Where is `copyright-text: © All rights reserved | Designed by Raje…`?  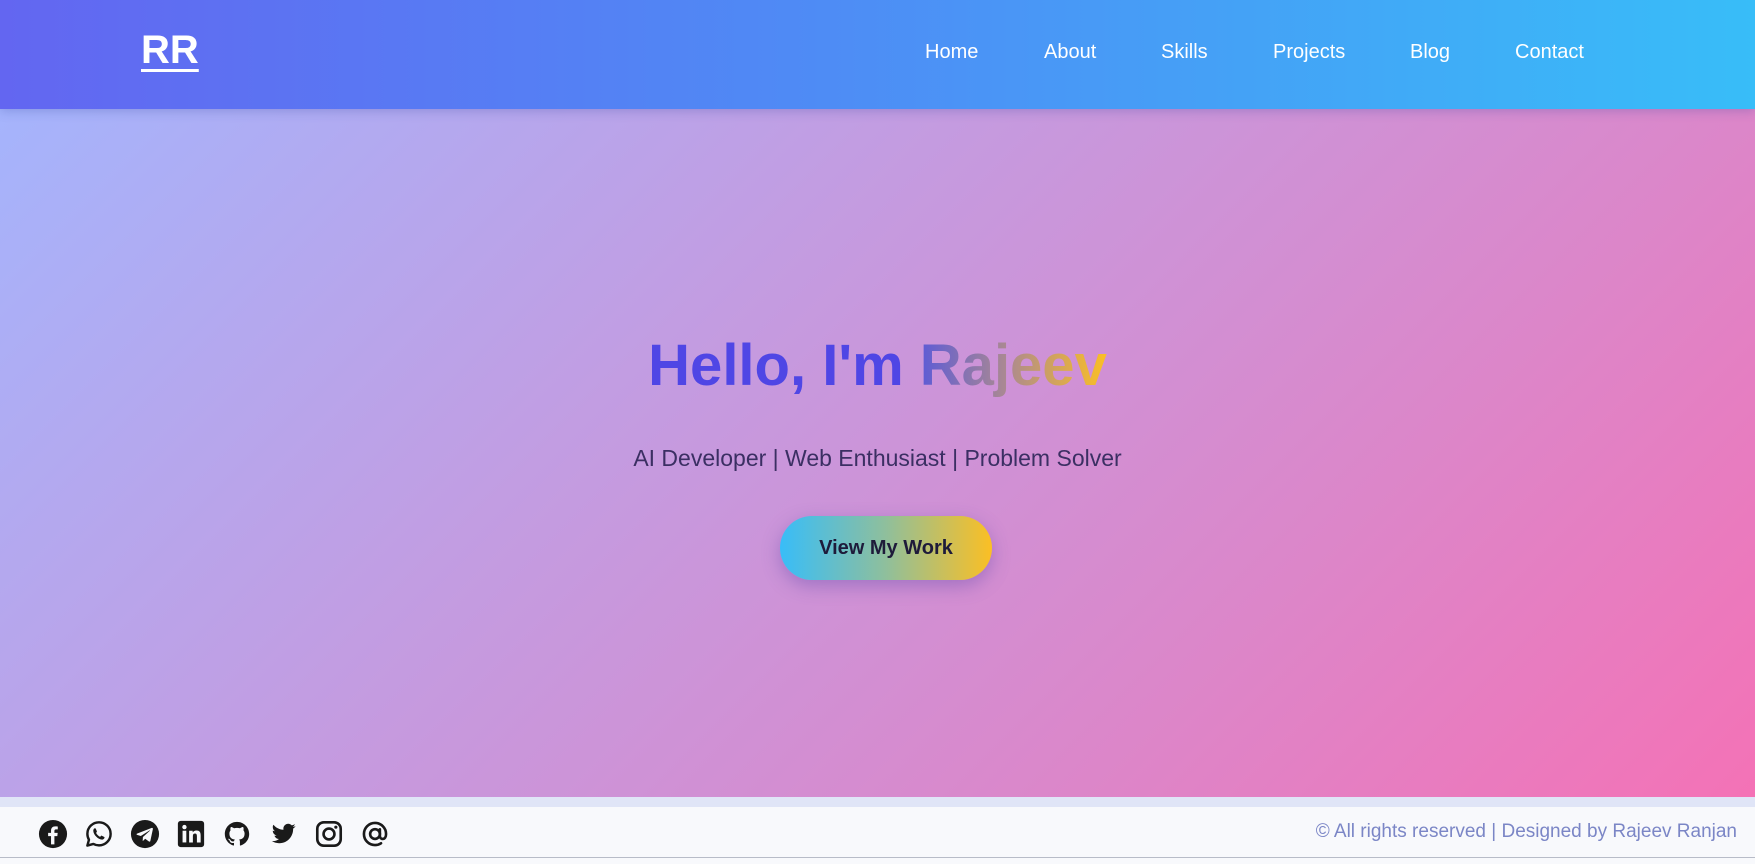
copyright-text: © All rights reserved | Designed by Raje… is located at coordinates (1526, 831).